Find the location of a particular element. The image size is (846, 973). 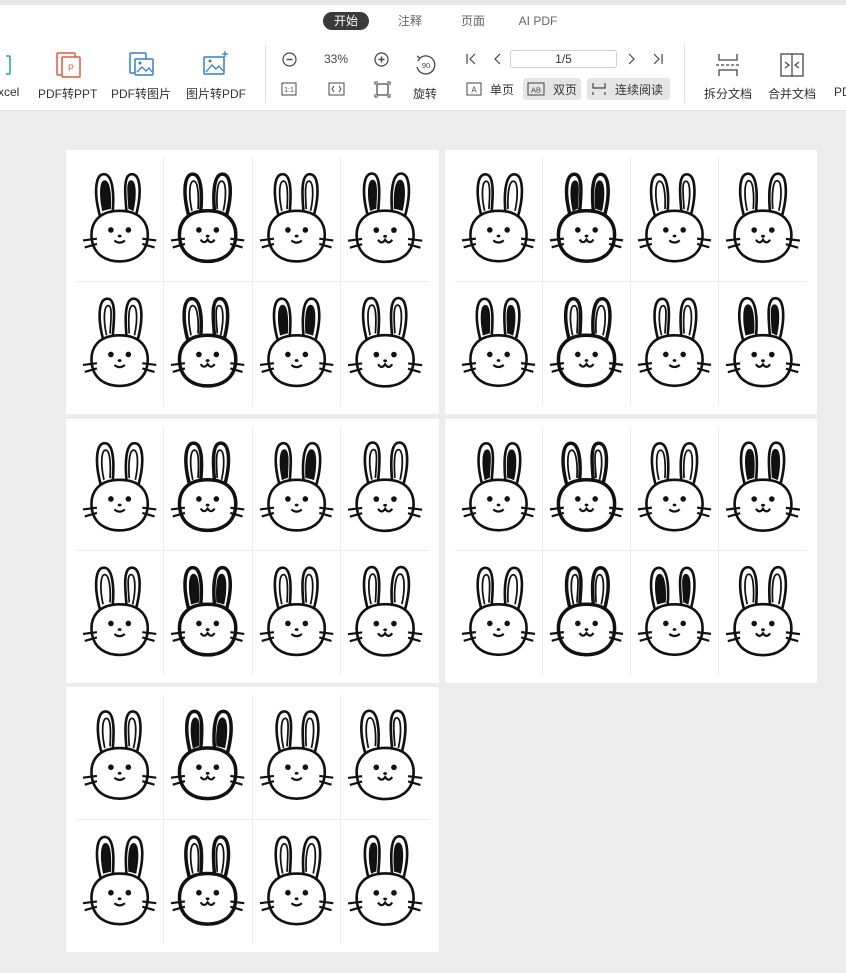

tab-start: 开始 is located at coordinates (346, 21).